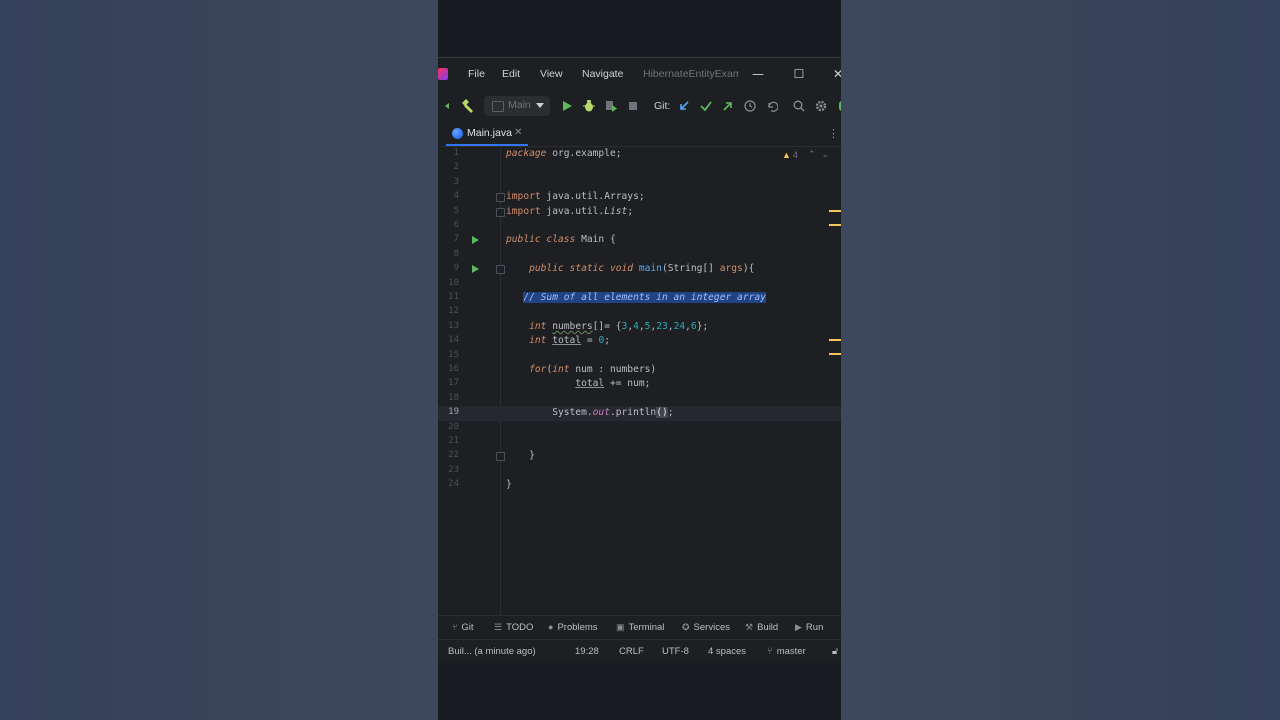 The width and height of the screenshot is (1280, 720). What do you see at coordinates (639, 456) in the screenshot?
I see `code-line: 22 }` at bounding box center [639, 456].